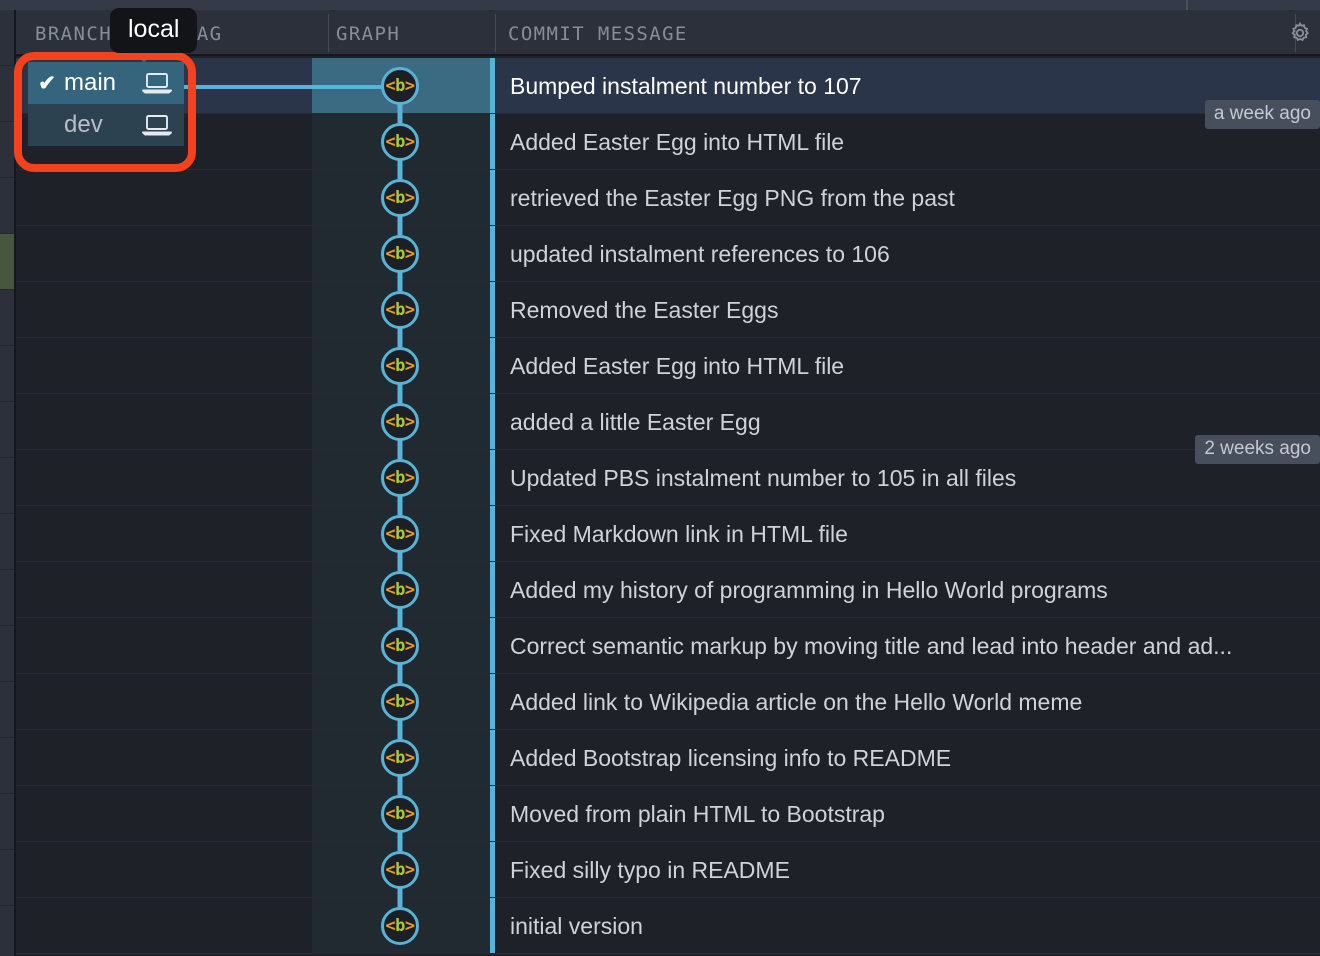  What do you see at coordinates (154, 30) in the screenshot?
I see `tooltip-local: local` at bounding box center [154, 30].